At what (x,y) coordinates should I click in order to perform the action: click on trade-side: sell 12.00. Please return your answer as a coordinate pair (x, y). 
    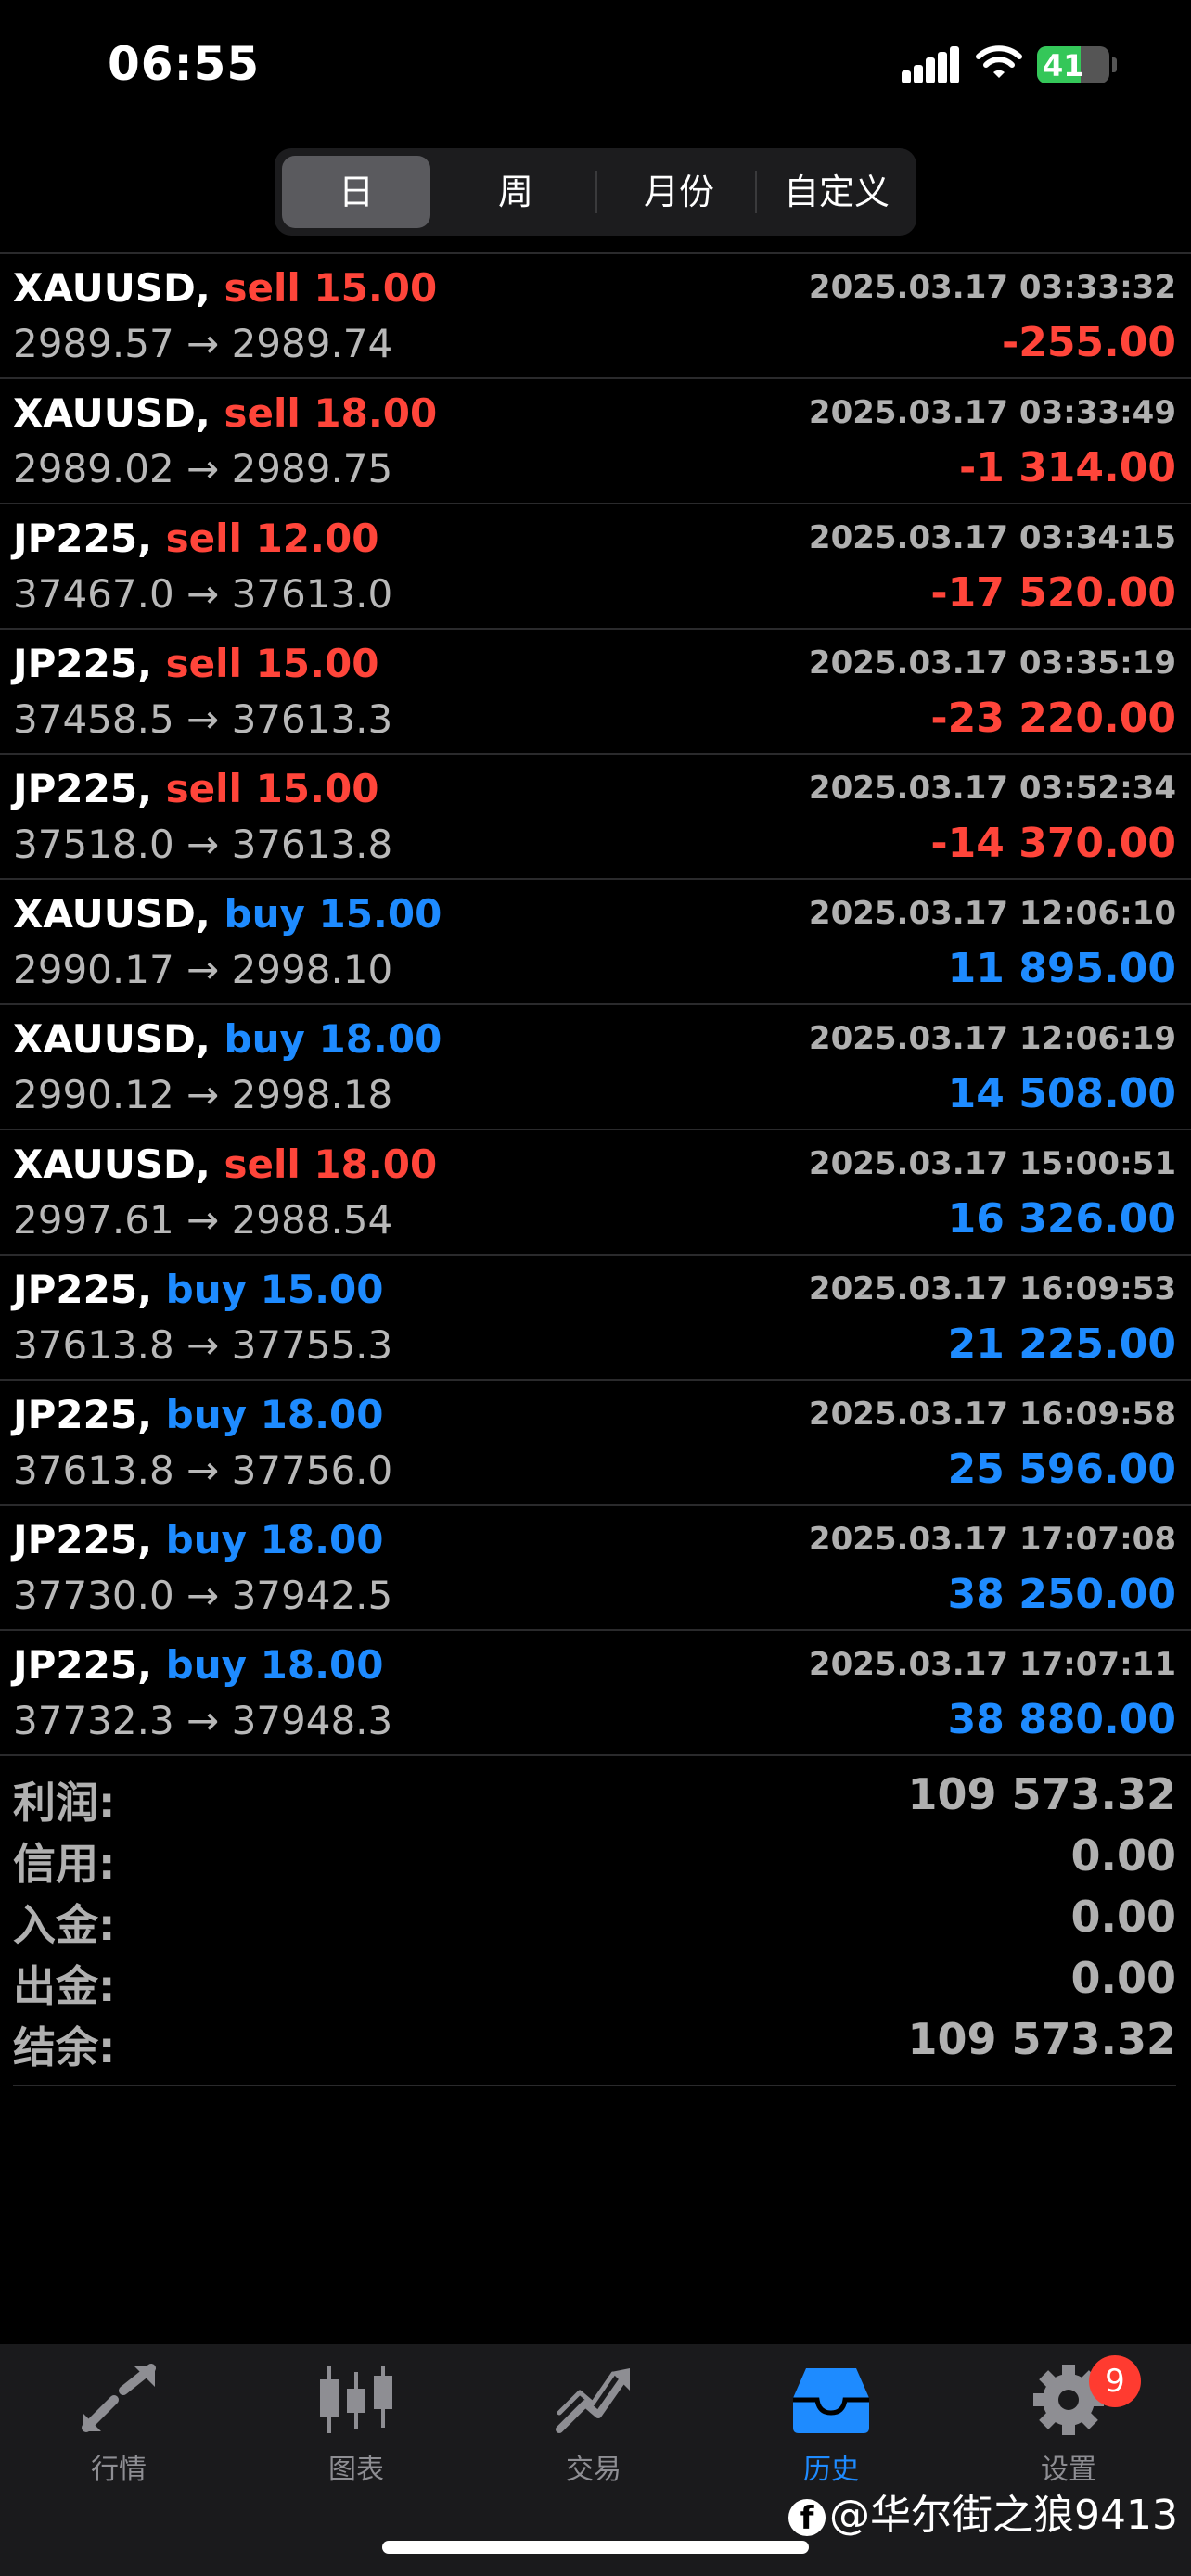
    Looking at the image, I should click on (272, 538).